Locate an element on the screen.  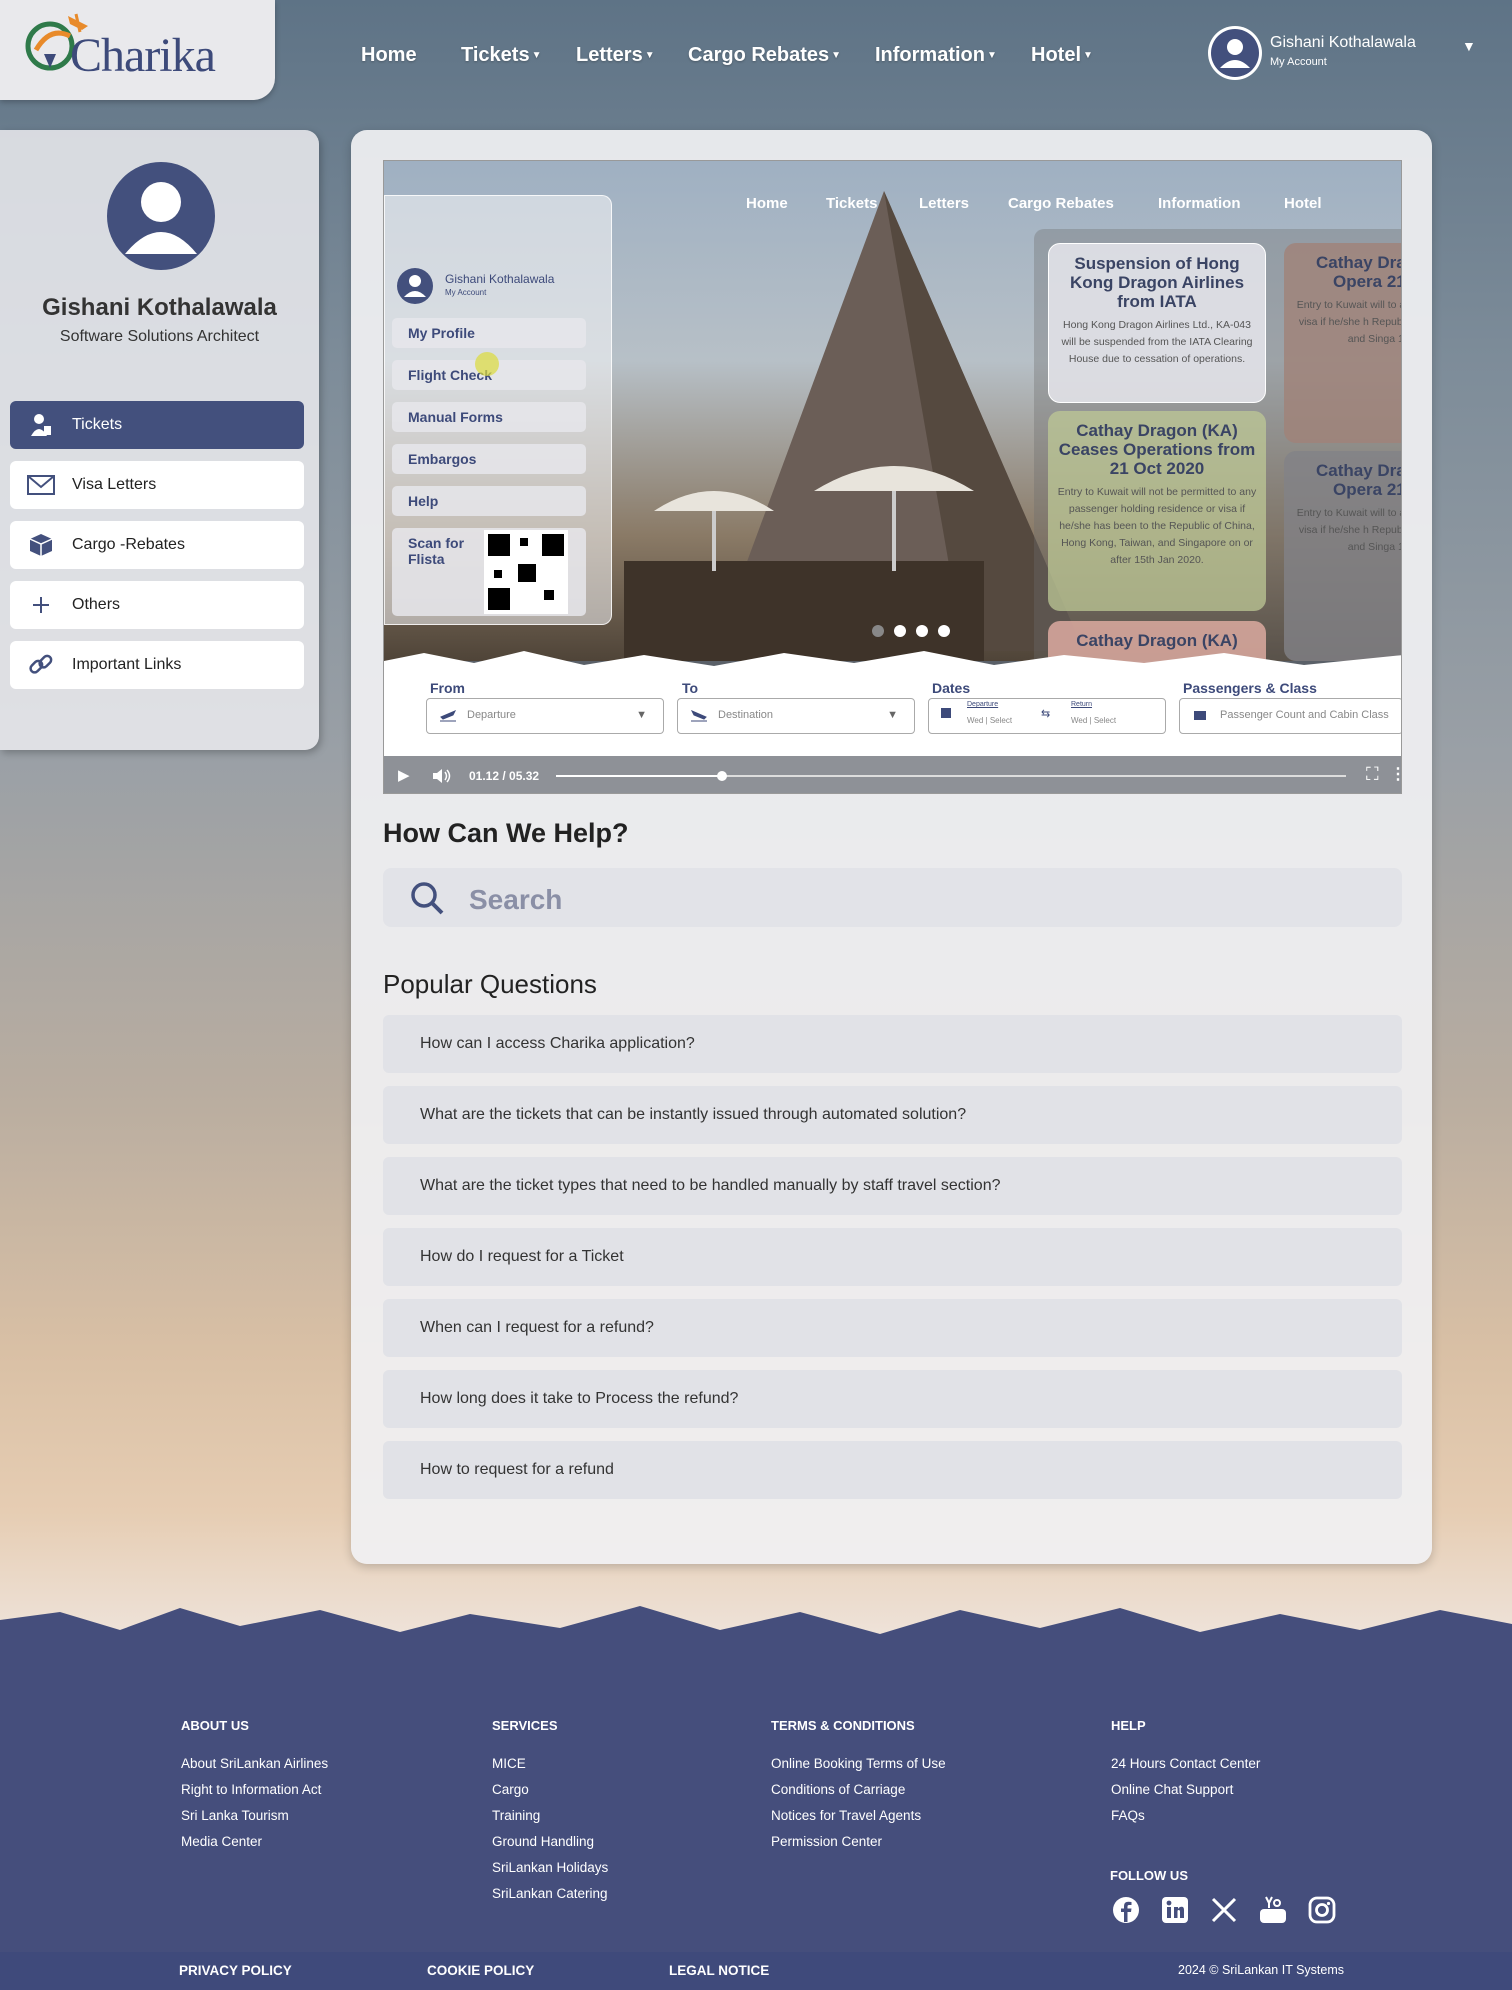
cookie-policy-link: COOKIE POLICY is located at coordinates (480, 1970).